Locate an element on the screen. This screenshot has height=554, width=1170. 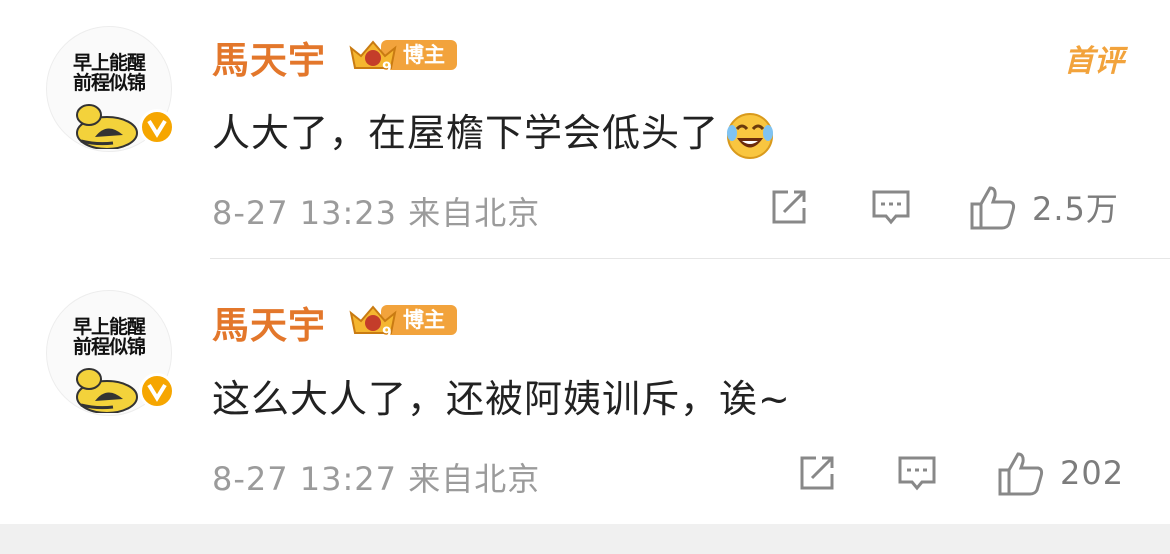
badge-level: 9 is located at coordinates (387, 332).